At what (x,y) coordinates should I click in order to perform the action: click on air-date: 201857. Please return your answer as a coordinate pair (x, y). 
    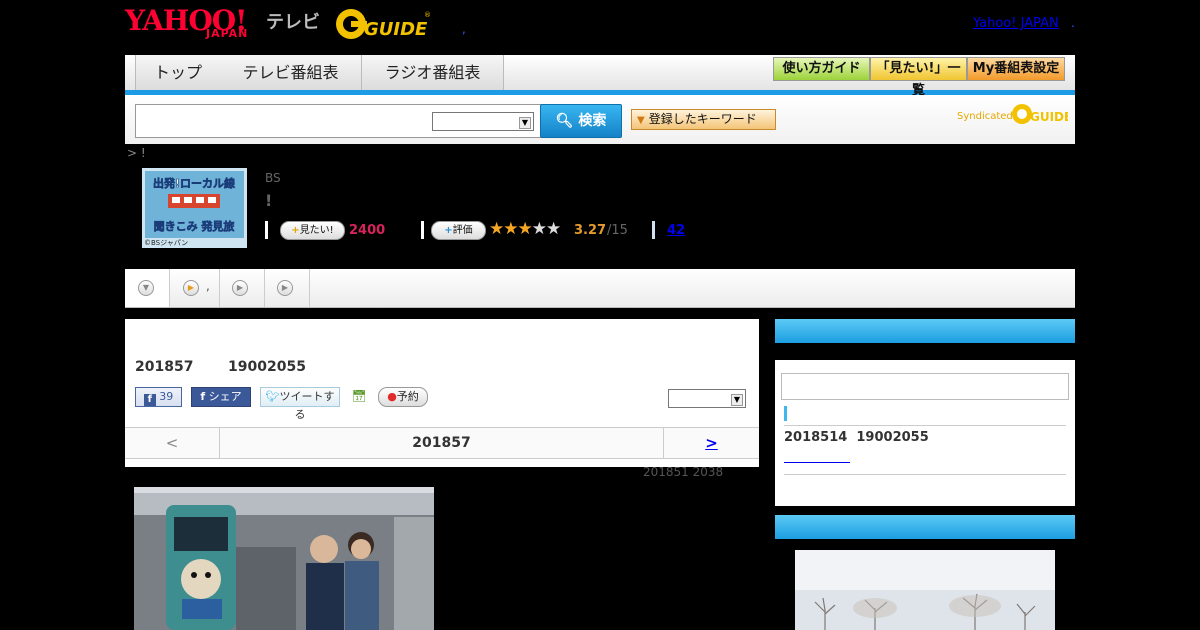
    Looking at the image, I should click on (164, 367).